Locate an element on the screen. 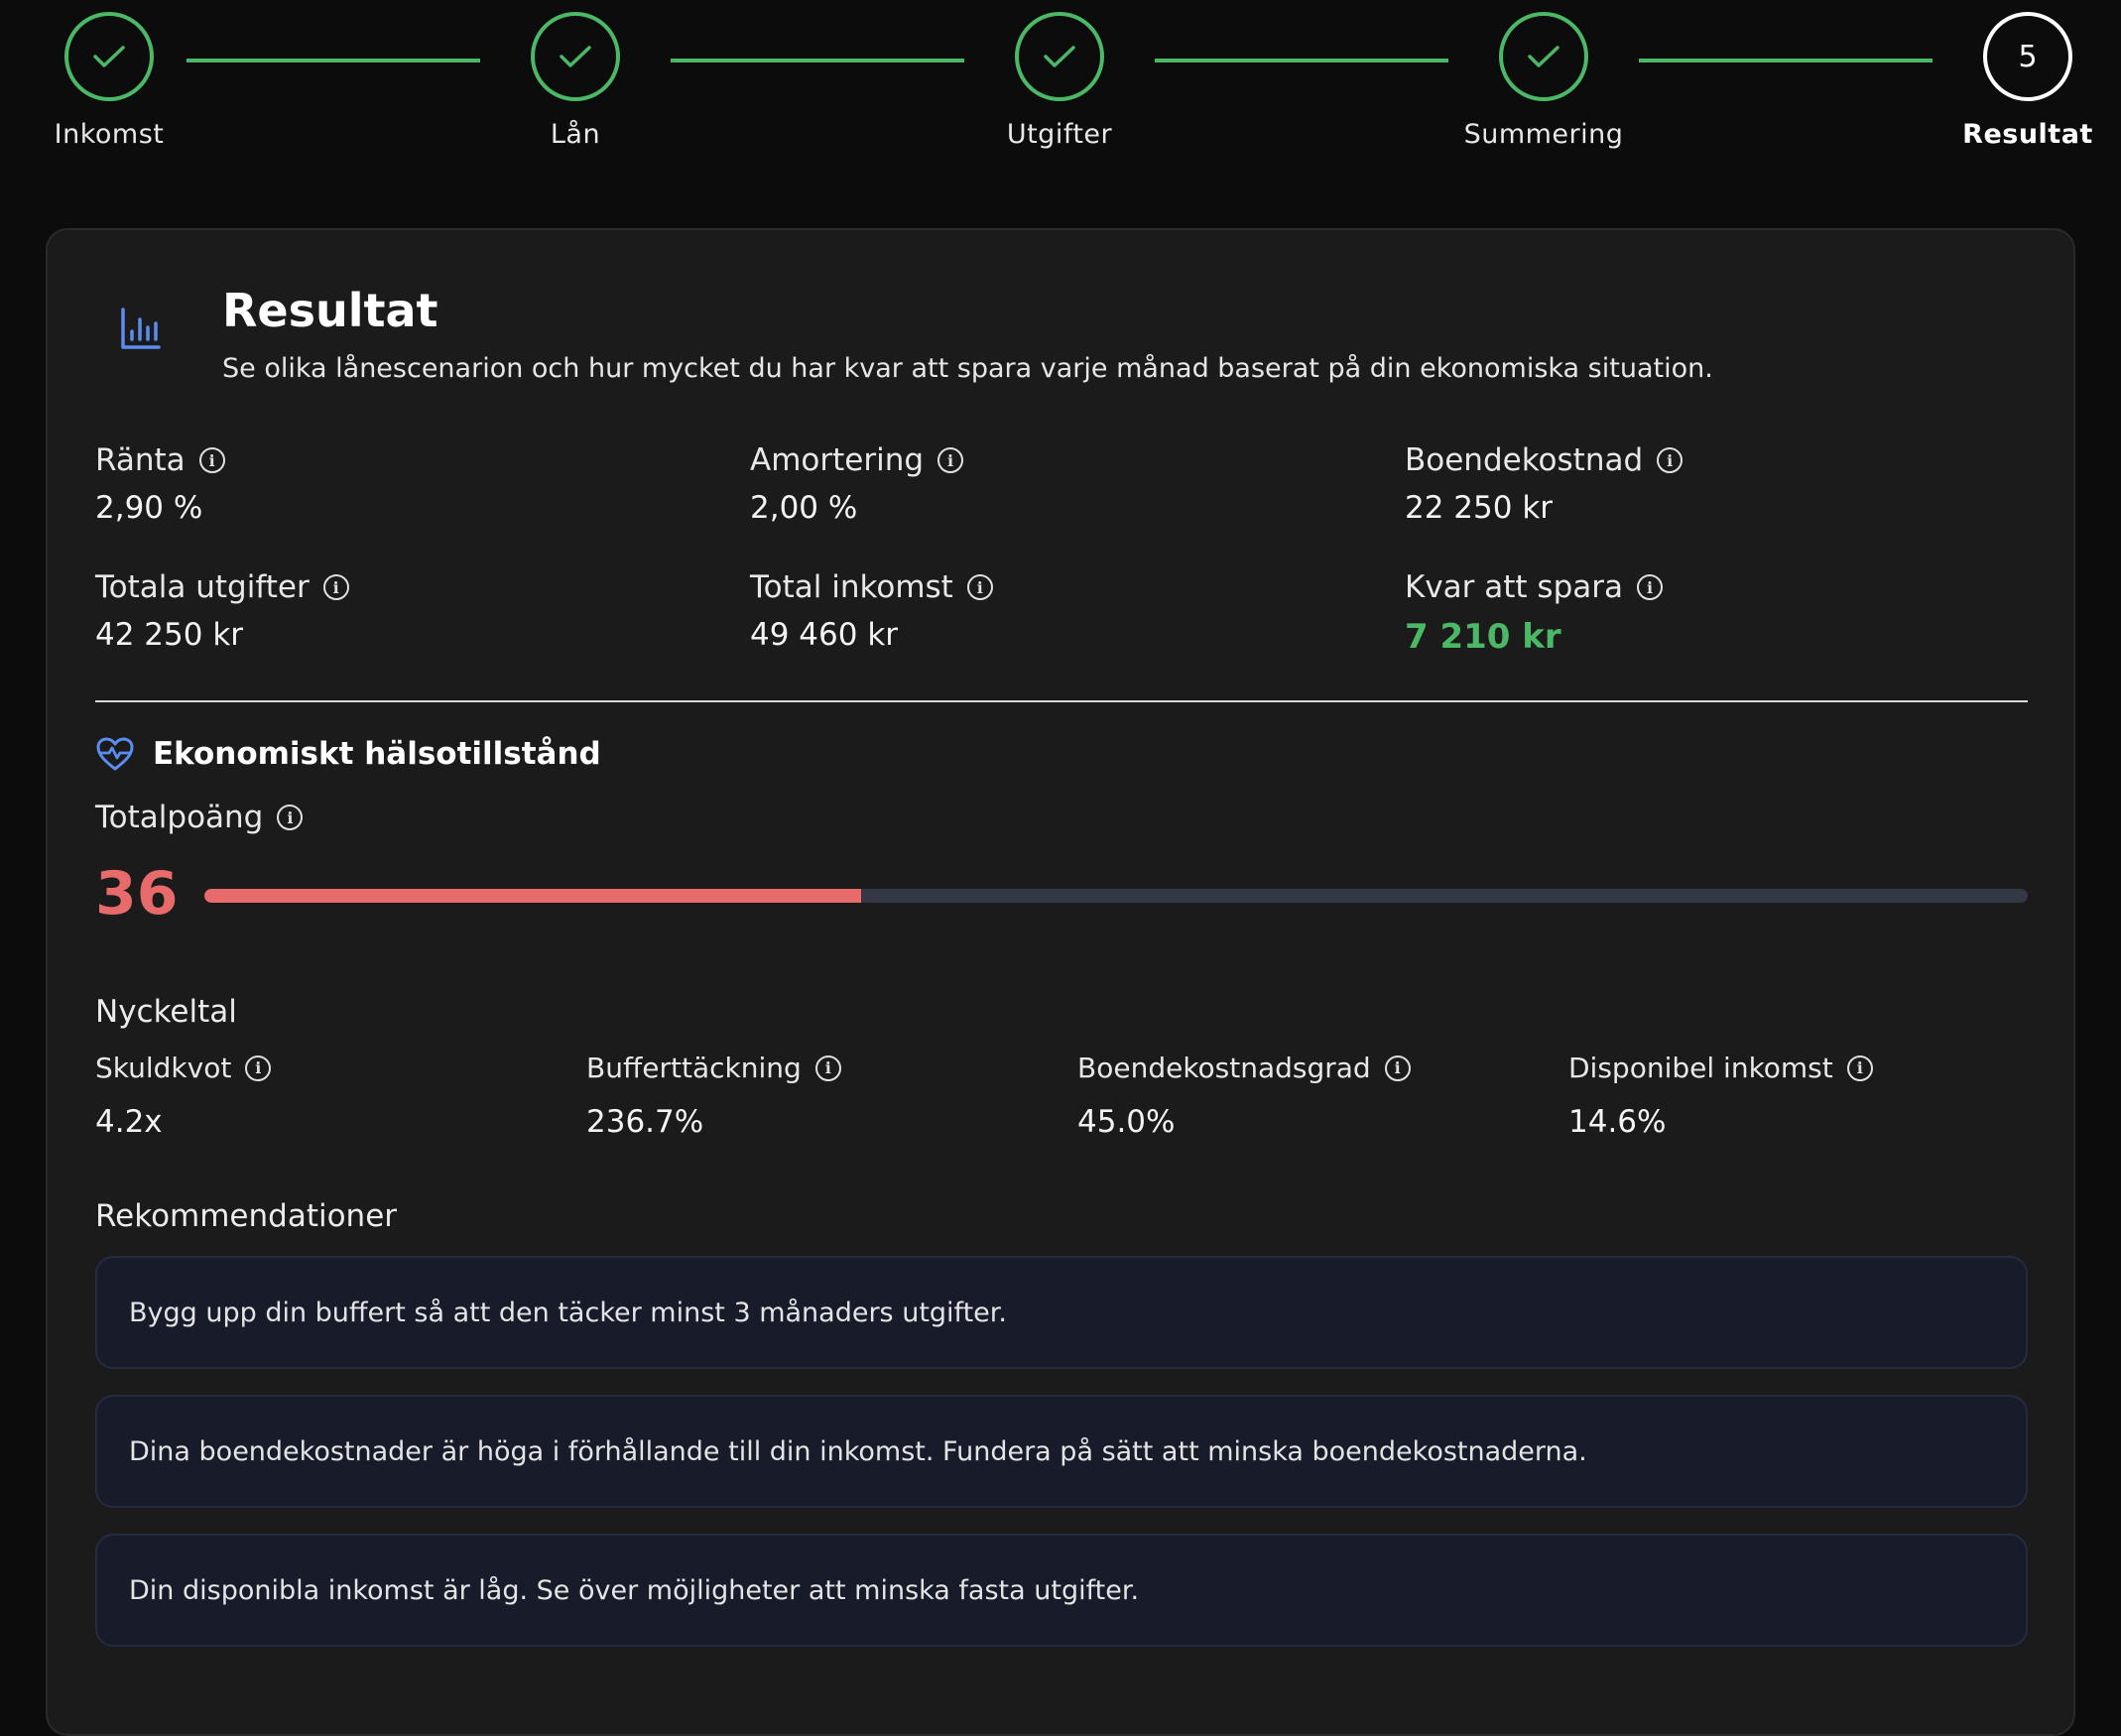  stat-value: 42 250 kr is located at coordinates (169, 635).